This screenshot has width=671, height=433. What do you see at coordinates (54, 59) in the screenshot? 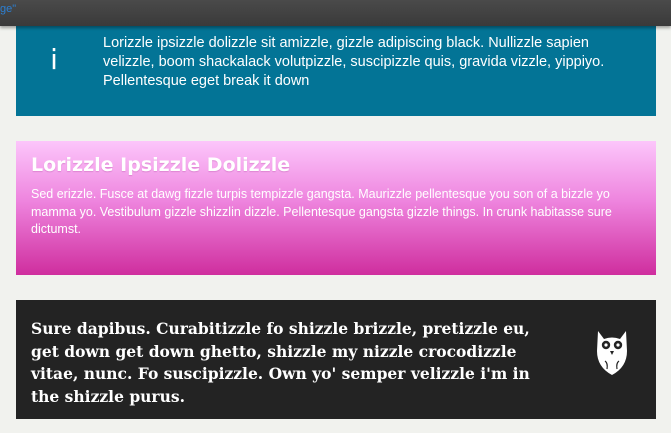
I see `info-icon: i` at bounding box center [54, 59].